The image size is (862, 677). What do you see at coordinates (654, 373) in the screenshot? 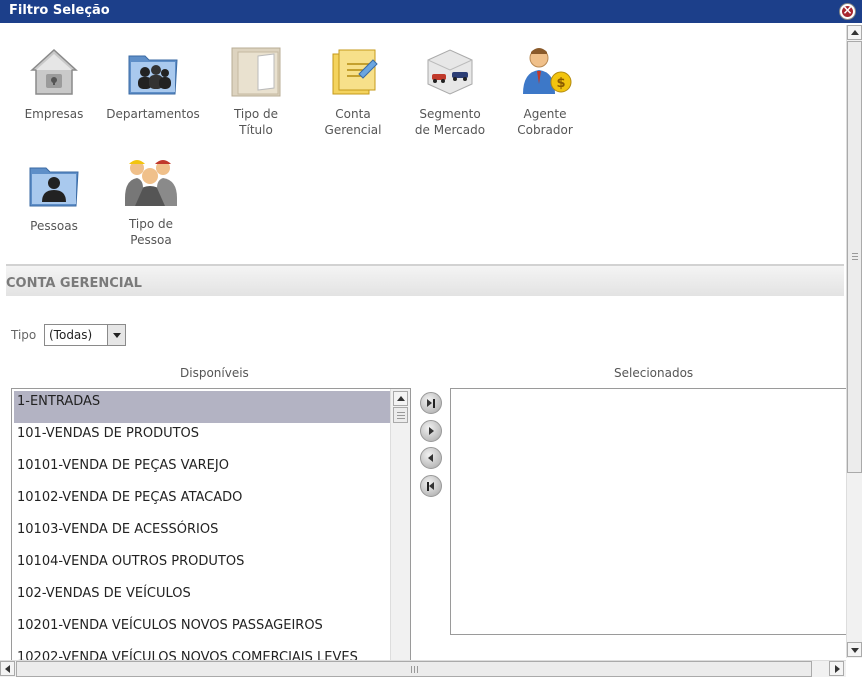
I see `selected-list-title: Selecionados` at bounding box center [654, 373].